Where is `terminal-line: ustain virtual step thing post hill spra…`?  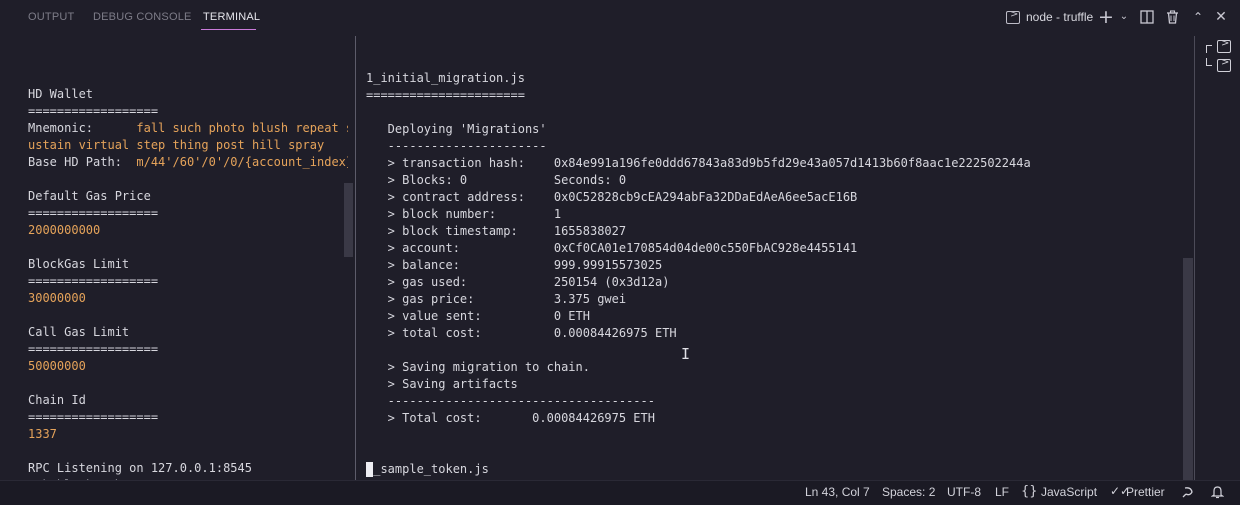
terminal-line: ustain virtual step thing post hill spra… is located at coordinates (188, 145).